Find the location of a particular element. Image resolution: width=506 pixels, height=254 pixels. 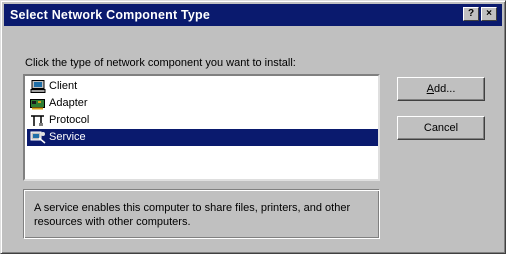

adapter-icon is located at coordinates (37, 104).